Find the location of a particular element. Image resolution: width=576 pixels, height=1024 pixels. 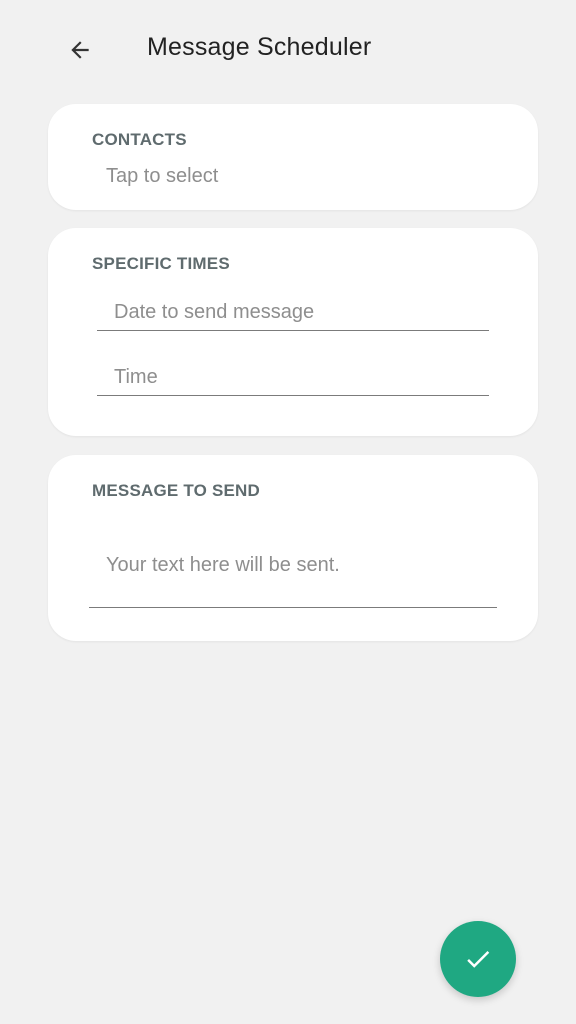

contacts-label: CONTACTS is located at coordinates (139, 139).